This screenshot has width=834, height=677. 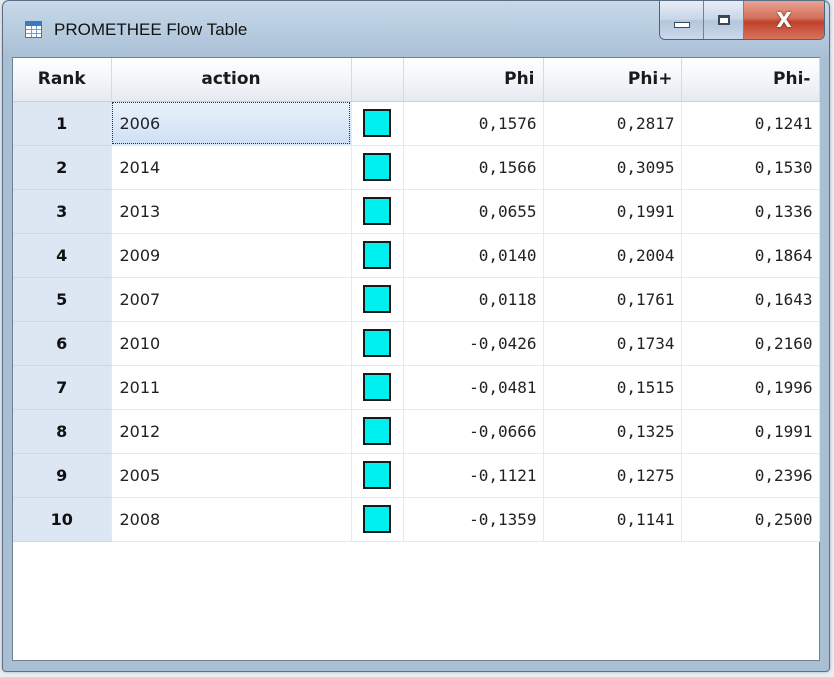 What do you see at coordinates (612, 123) in the screenshot?
I see `phi-plus-cell: 0,2817` at bounding box center [612, 123].